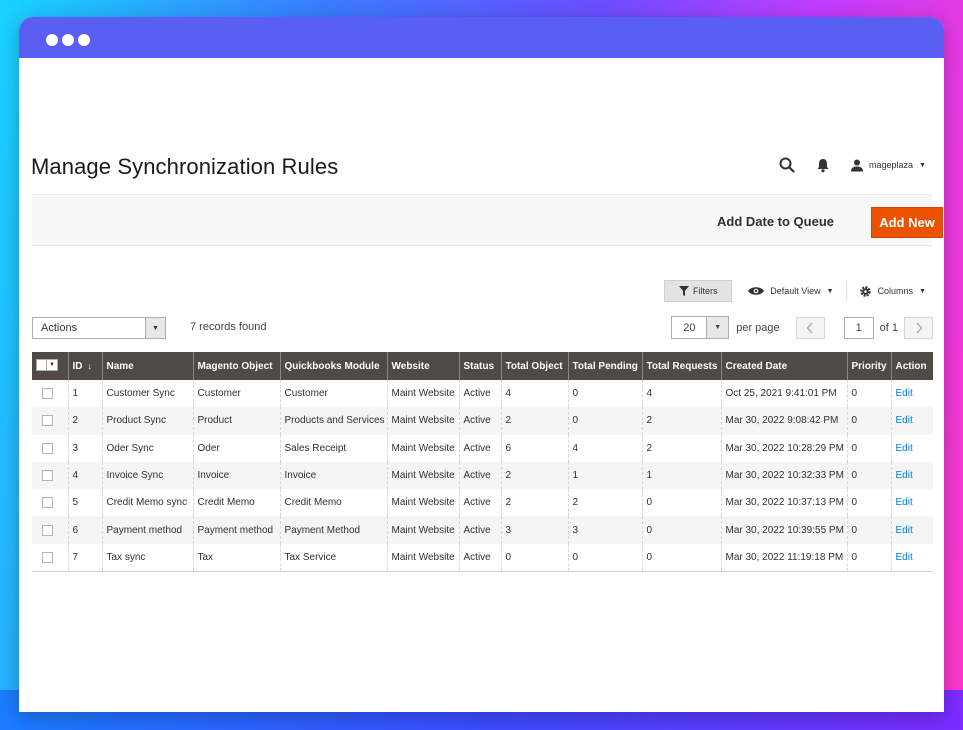  Describe the element at coordinates (147, 448) in the screenshot. I see `cell-name: Oder Sync` at that location.